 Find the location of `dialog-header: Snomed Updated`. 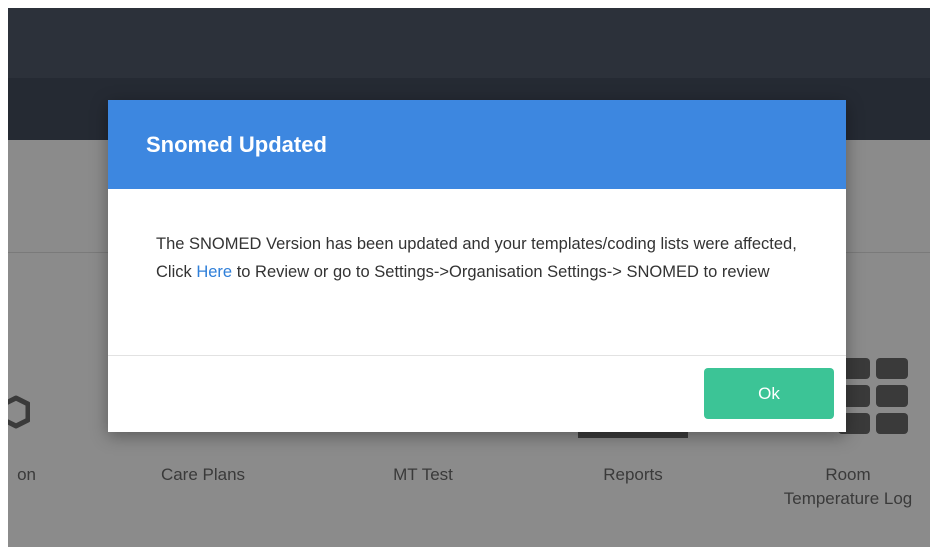

dialog-header: Snomed Updated is located at coordinates (477, 144).